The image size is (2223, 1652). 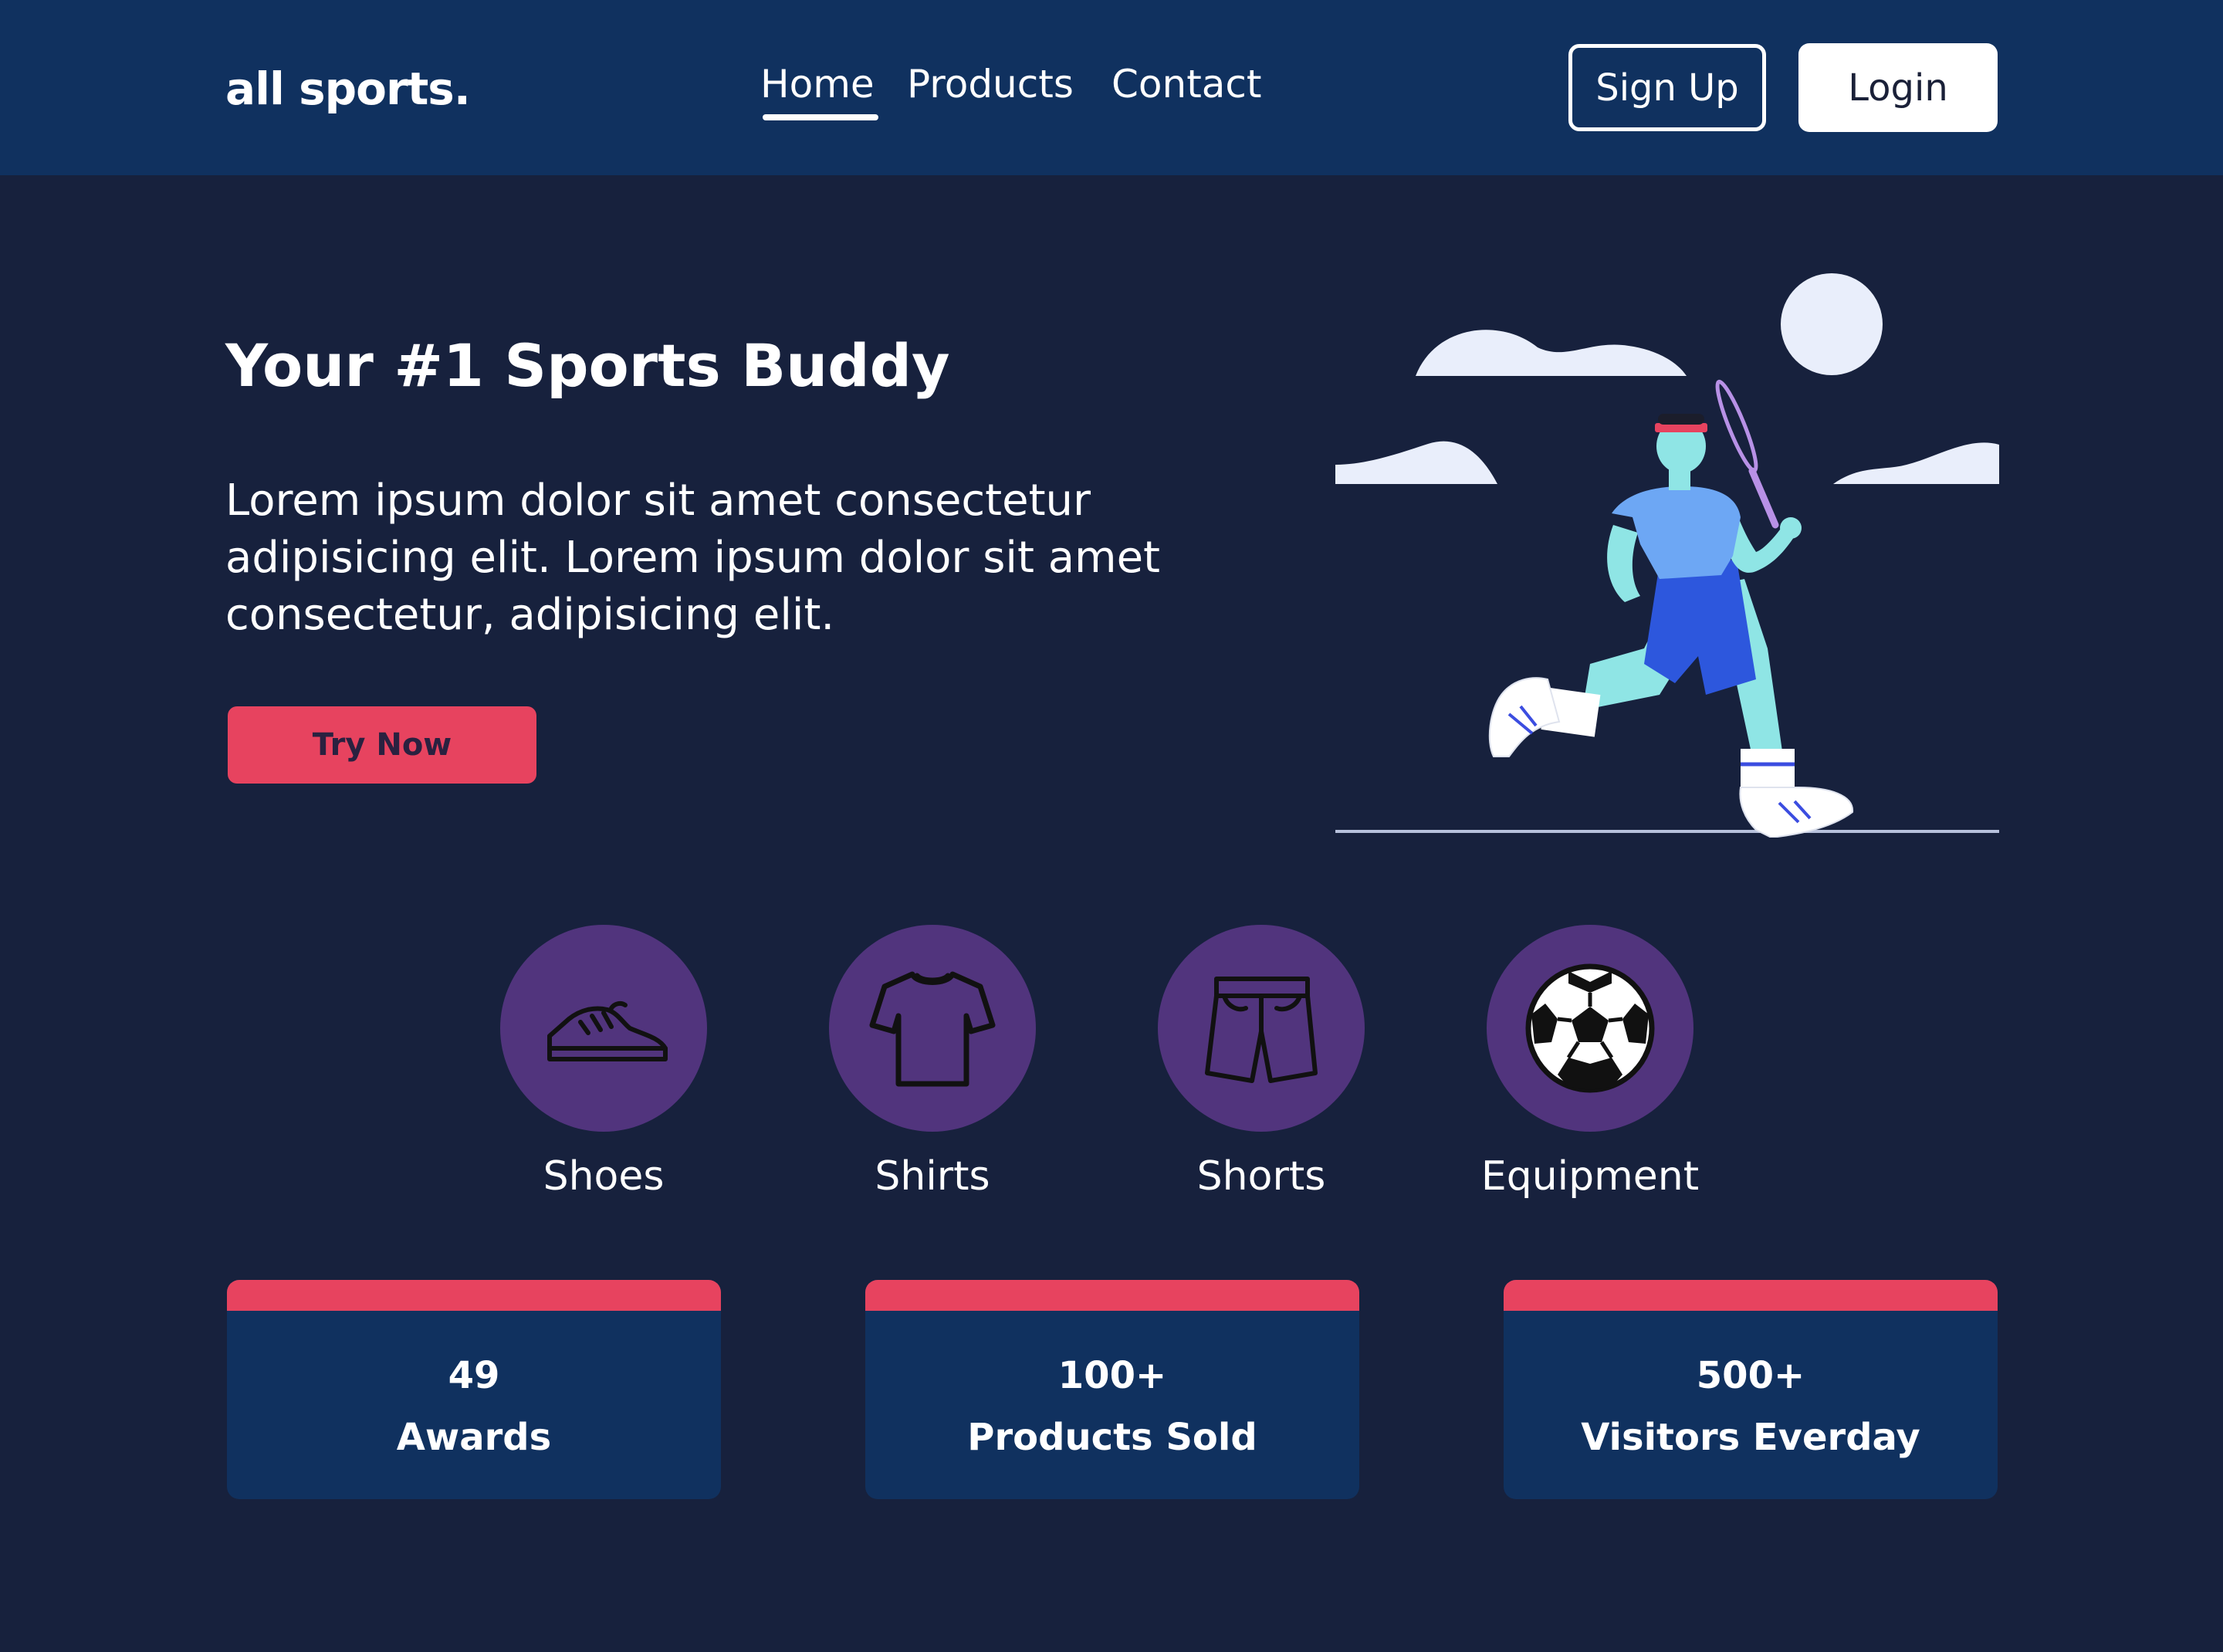 What do you see at coordinates (1667, 555) in the screenshot?
I see `runner-illustration` at bounding box center [1667, 555].